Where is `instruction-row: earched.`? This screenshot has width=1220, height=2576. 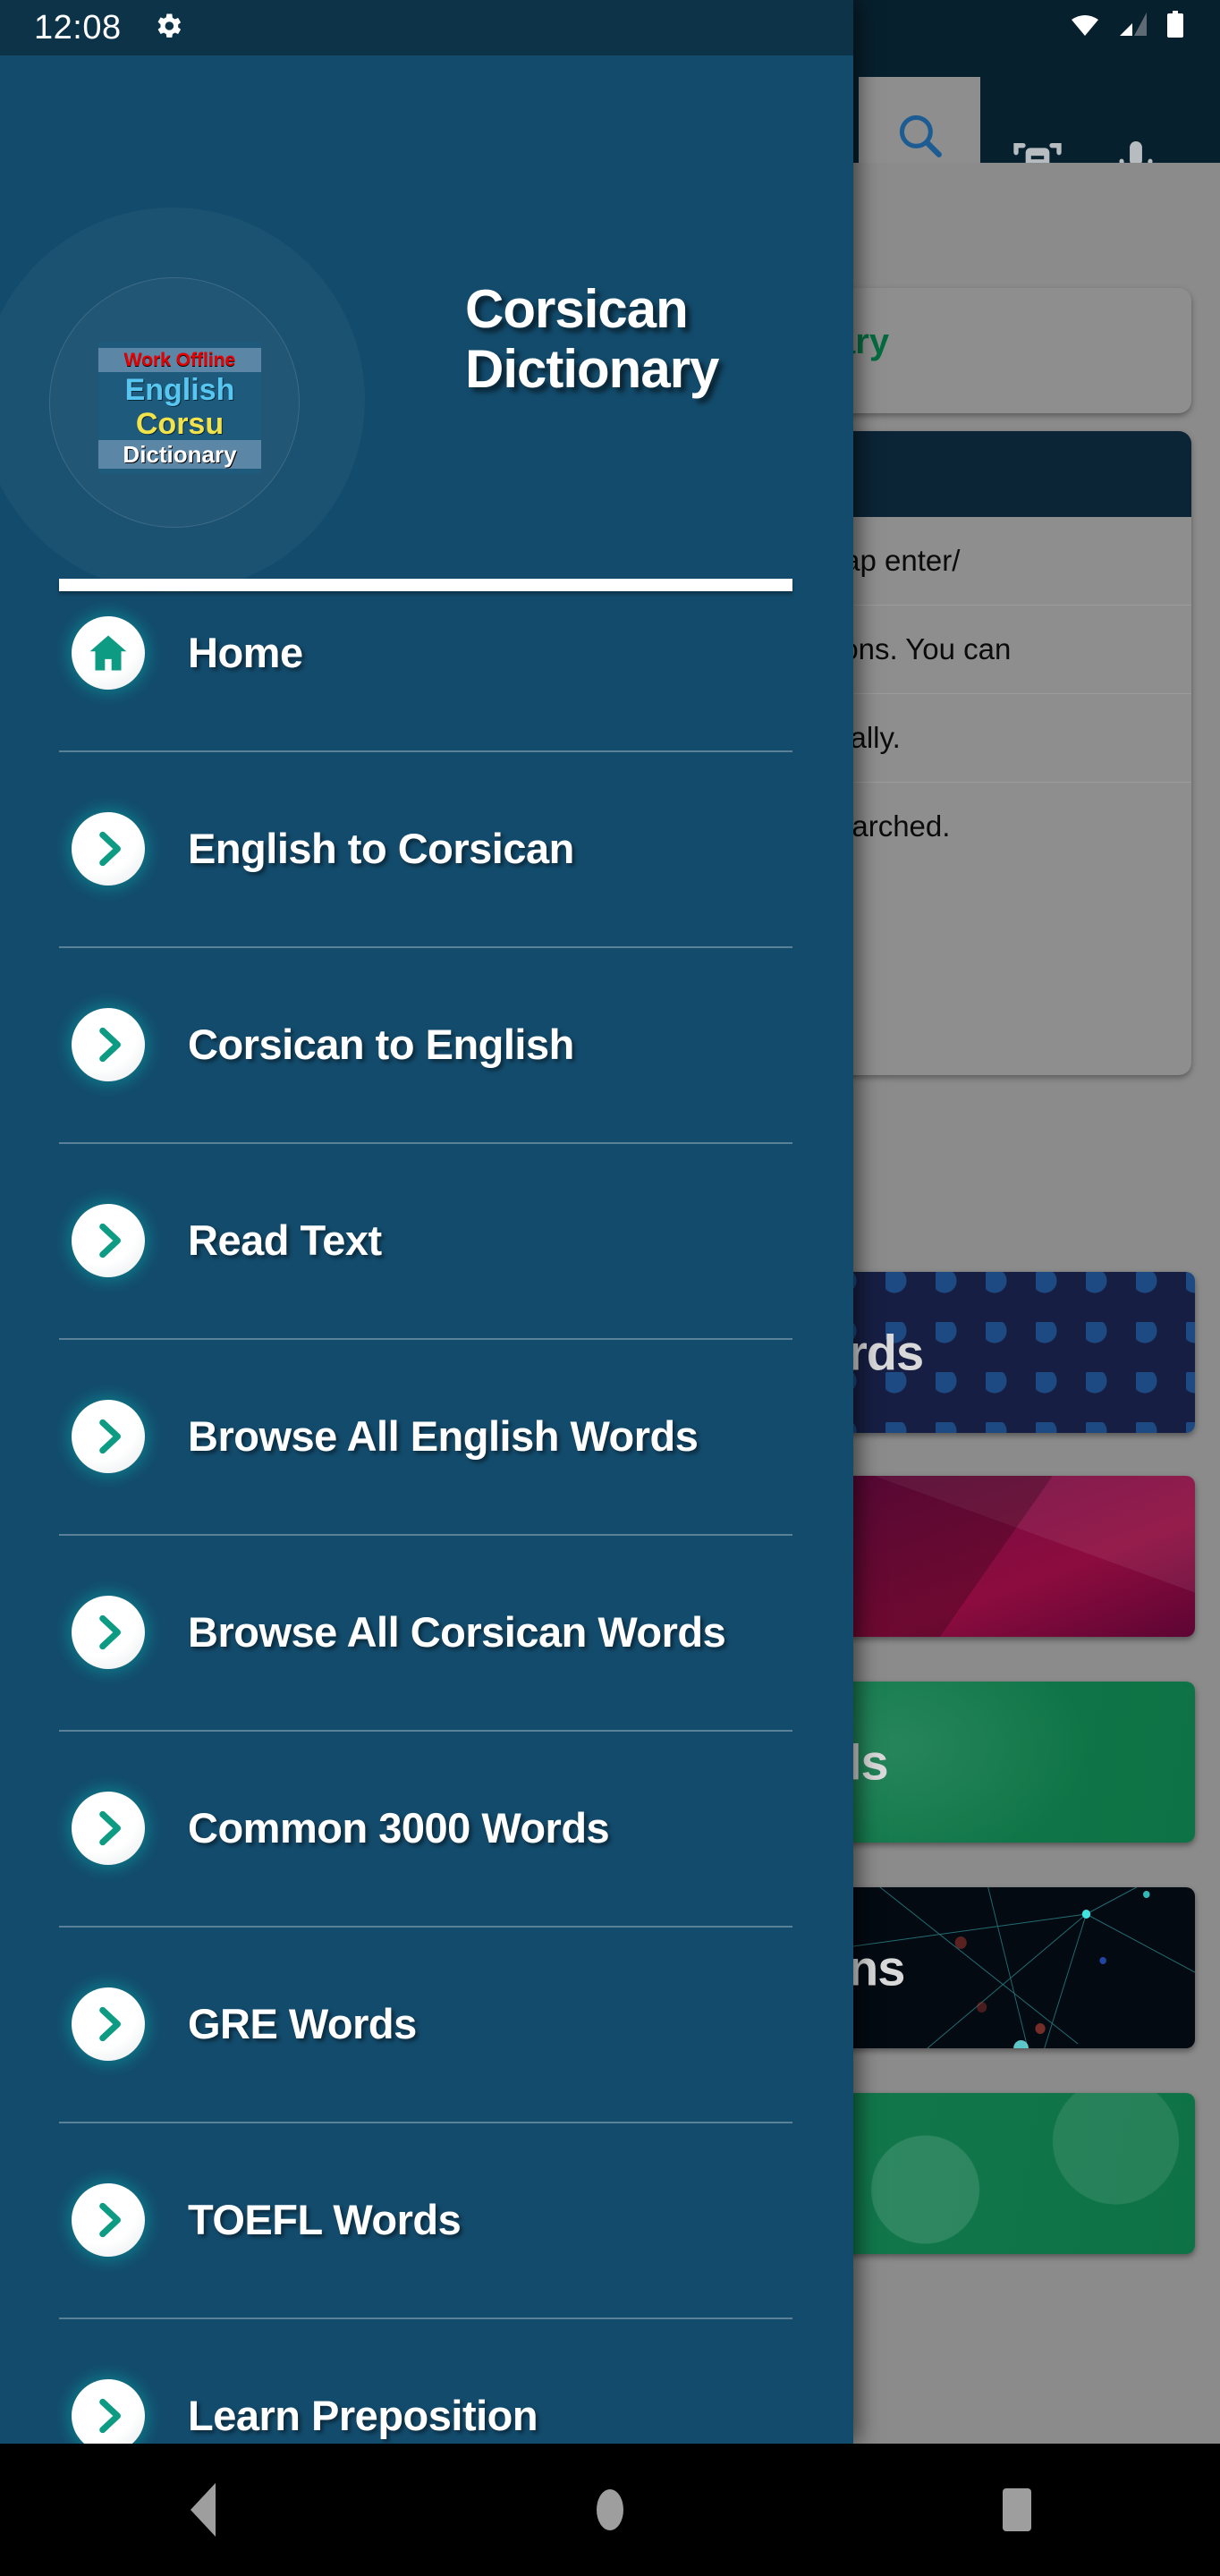 instruction-row: earched. is located at coordinates (893, 826).